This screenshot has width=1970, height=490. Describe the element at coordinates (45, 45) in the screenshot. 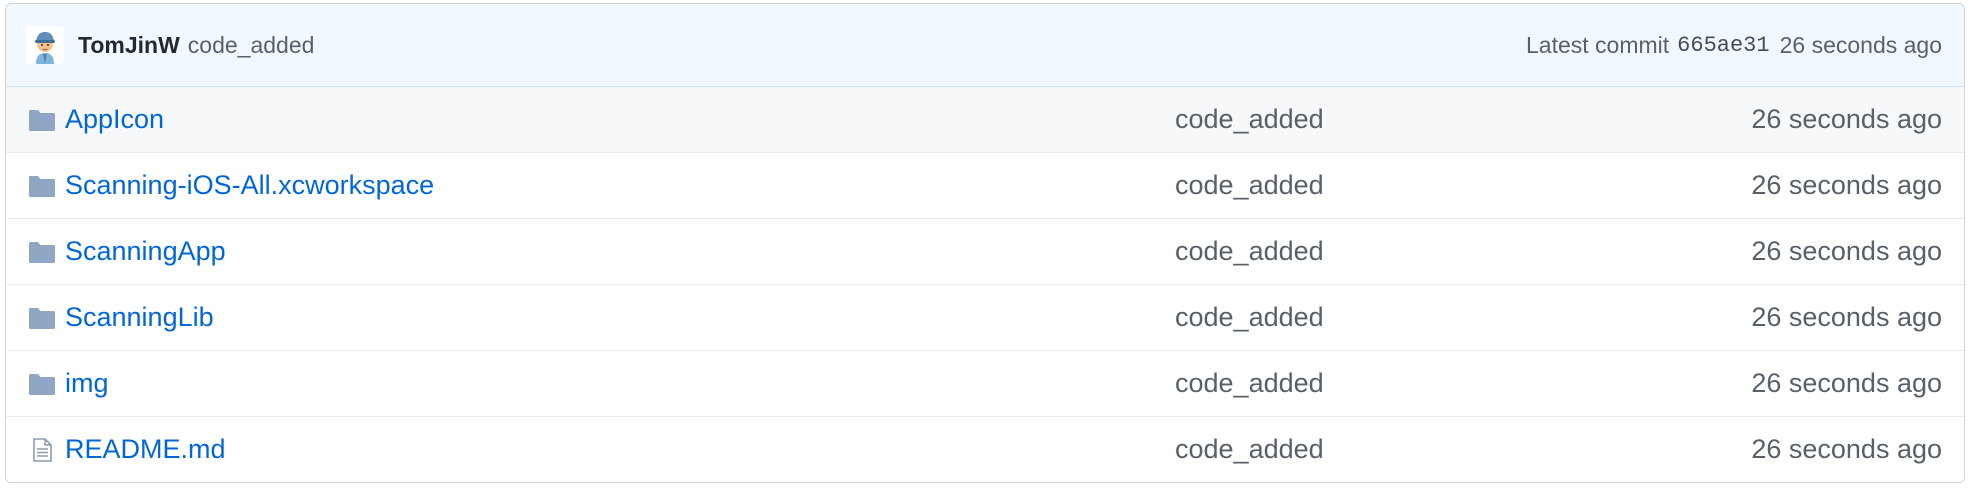

I see `user-avatar` at that location.